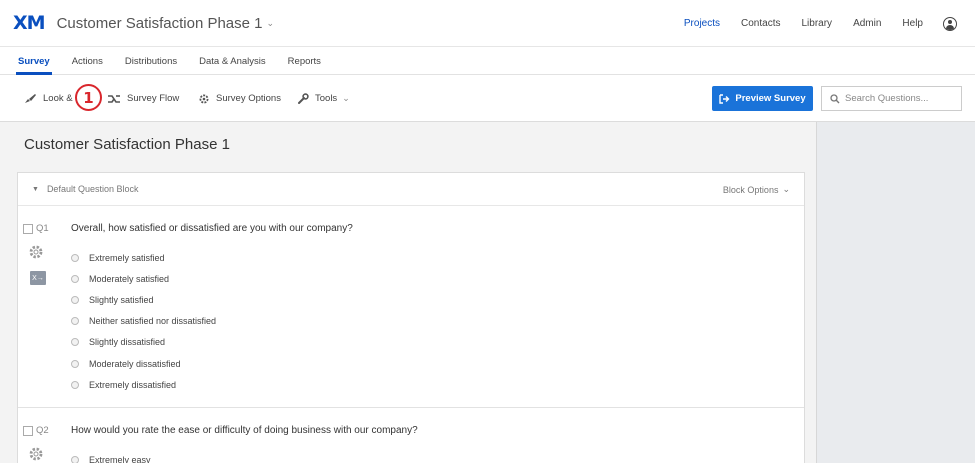  Describe the element at coordinates (750, 189) in the screenshot. I see `block-options-label: Block Options` at that location.